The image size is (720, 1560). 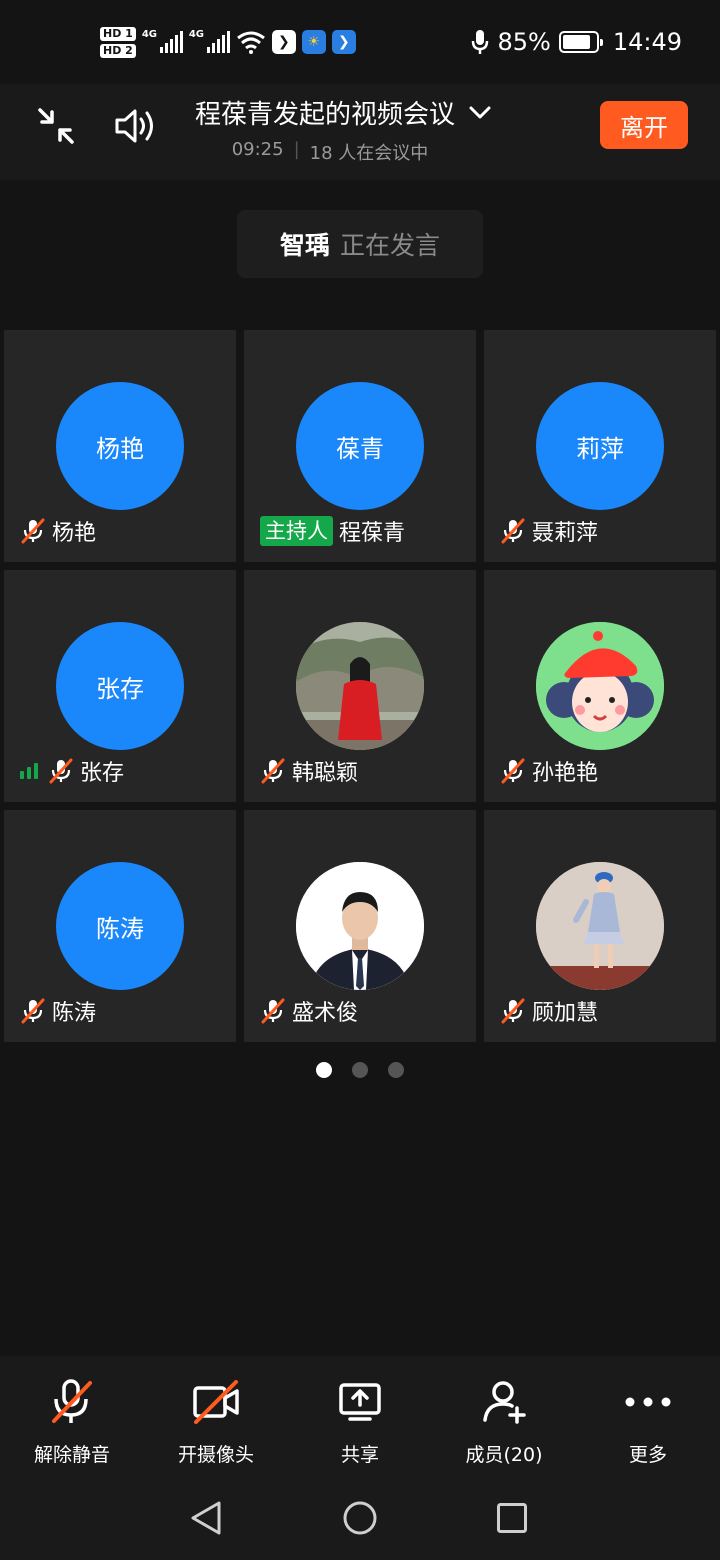 I want to click on status-bar: HD 1 HD 2 4G 4G ❯ ☀ ❯ 85% 14:49, so click(x=360, y=42).